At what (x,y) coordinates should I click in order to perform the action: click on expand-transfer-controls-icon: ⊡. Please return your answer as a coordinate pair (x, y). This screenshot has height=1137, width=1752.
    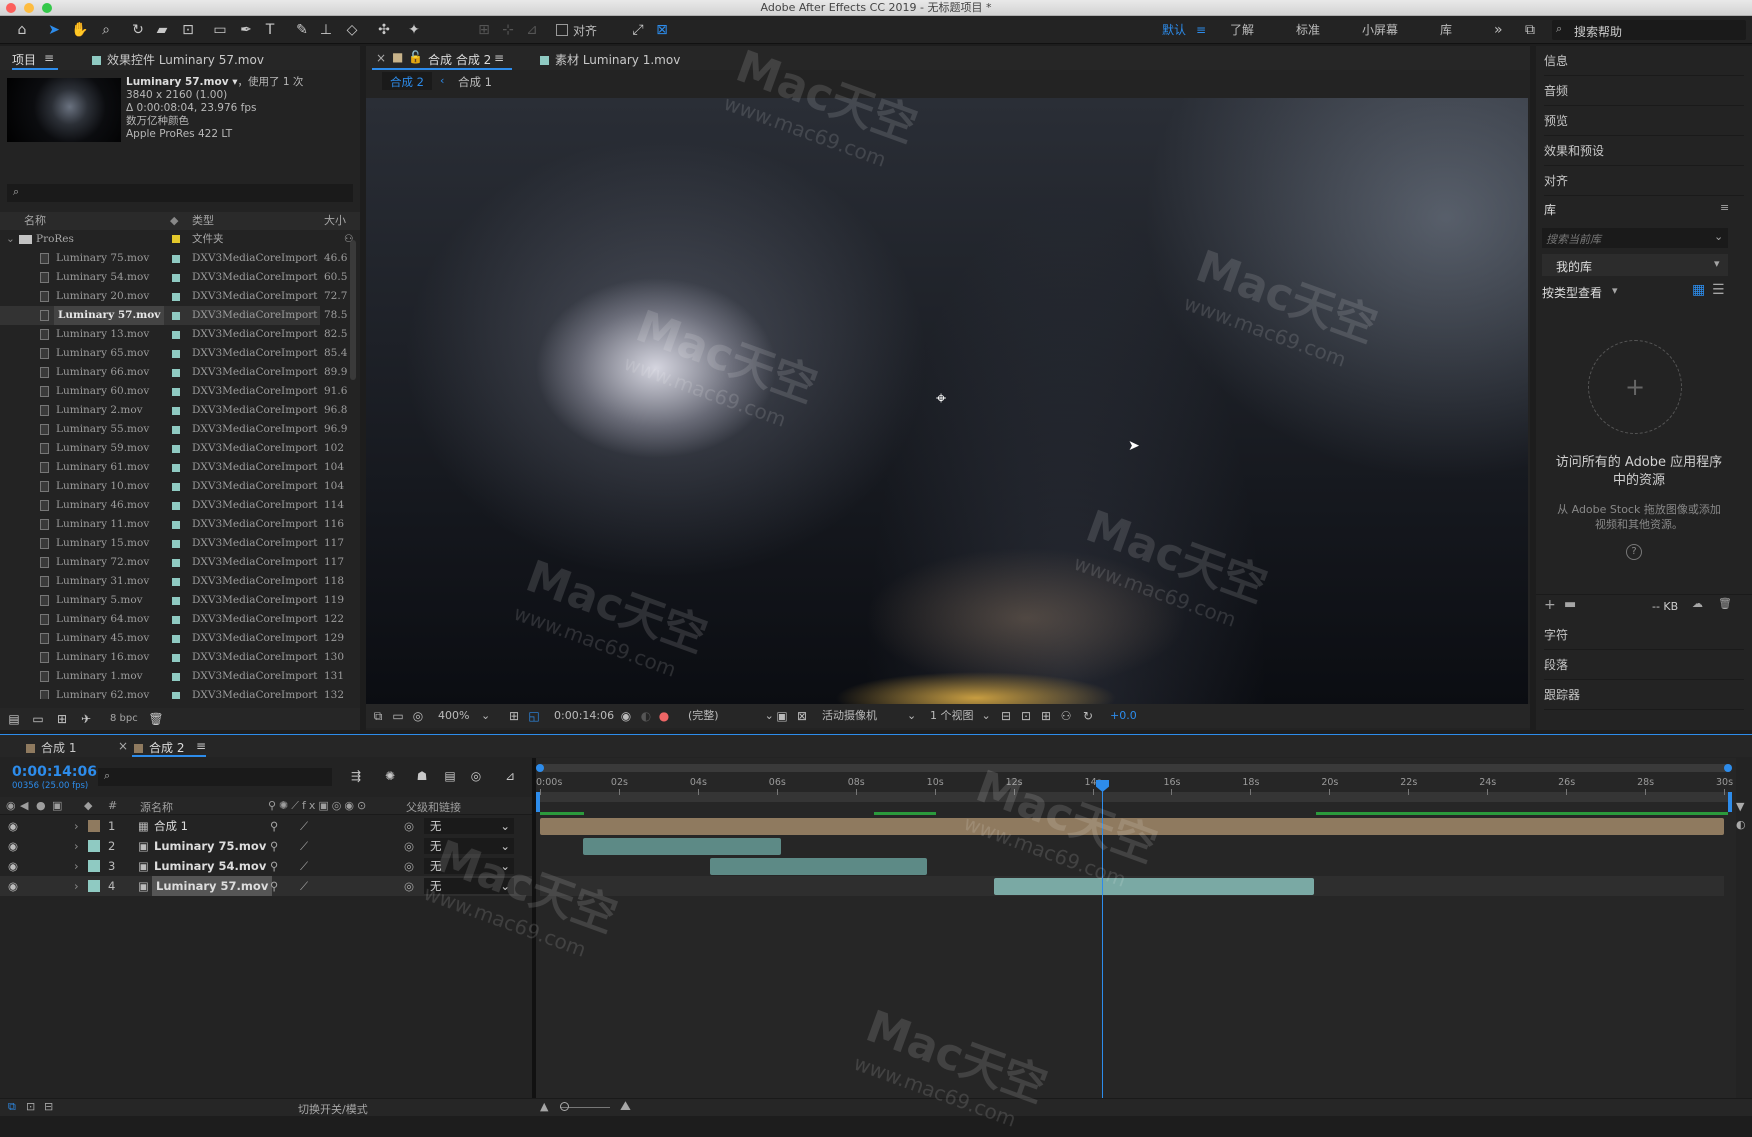
    Looking at the image, I should click on (30, 1106).